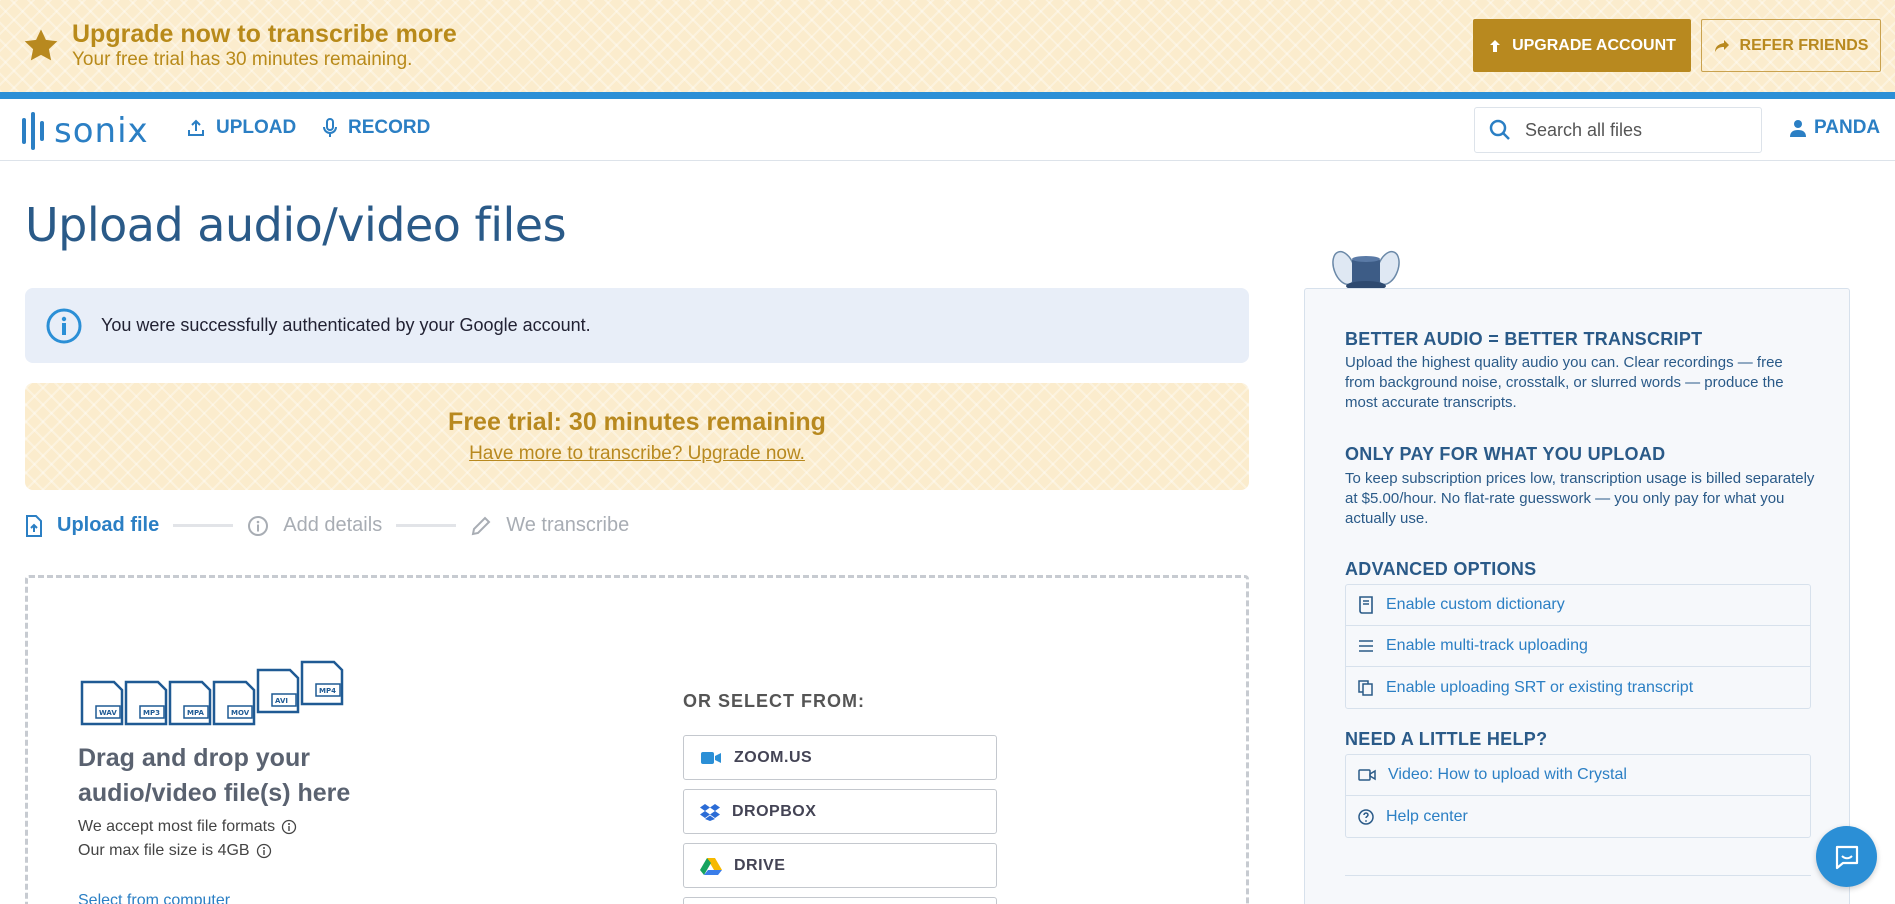  I want to click on video-help-link: Video: How to upload with Crystal, so click(1578, 775).